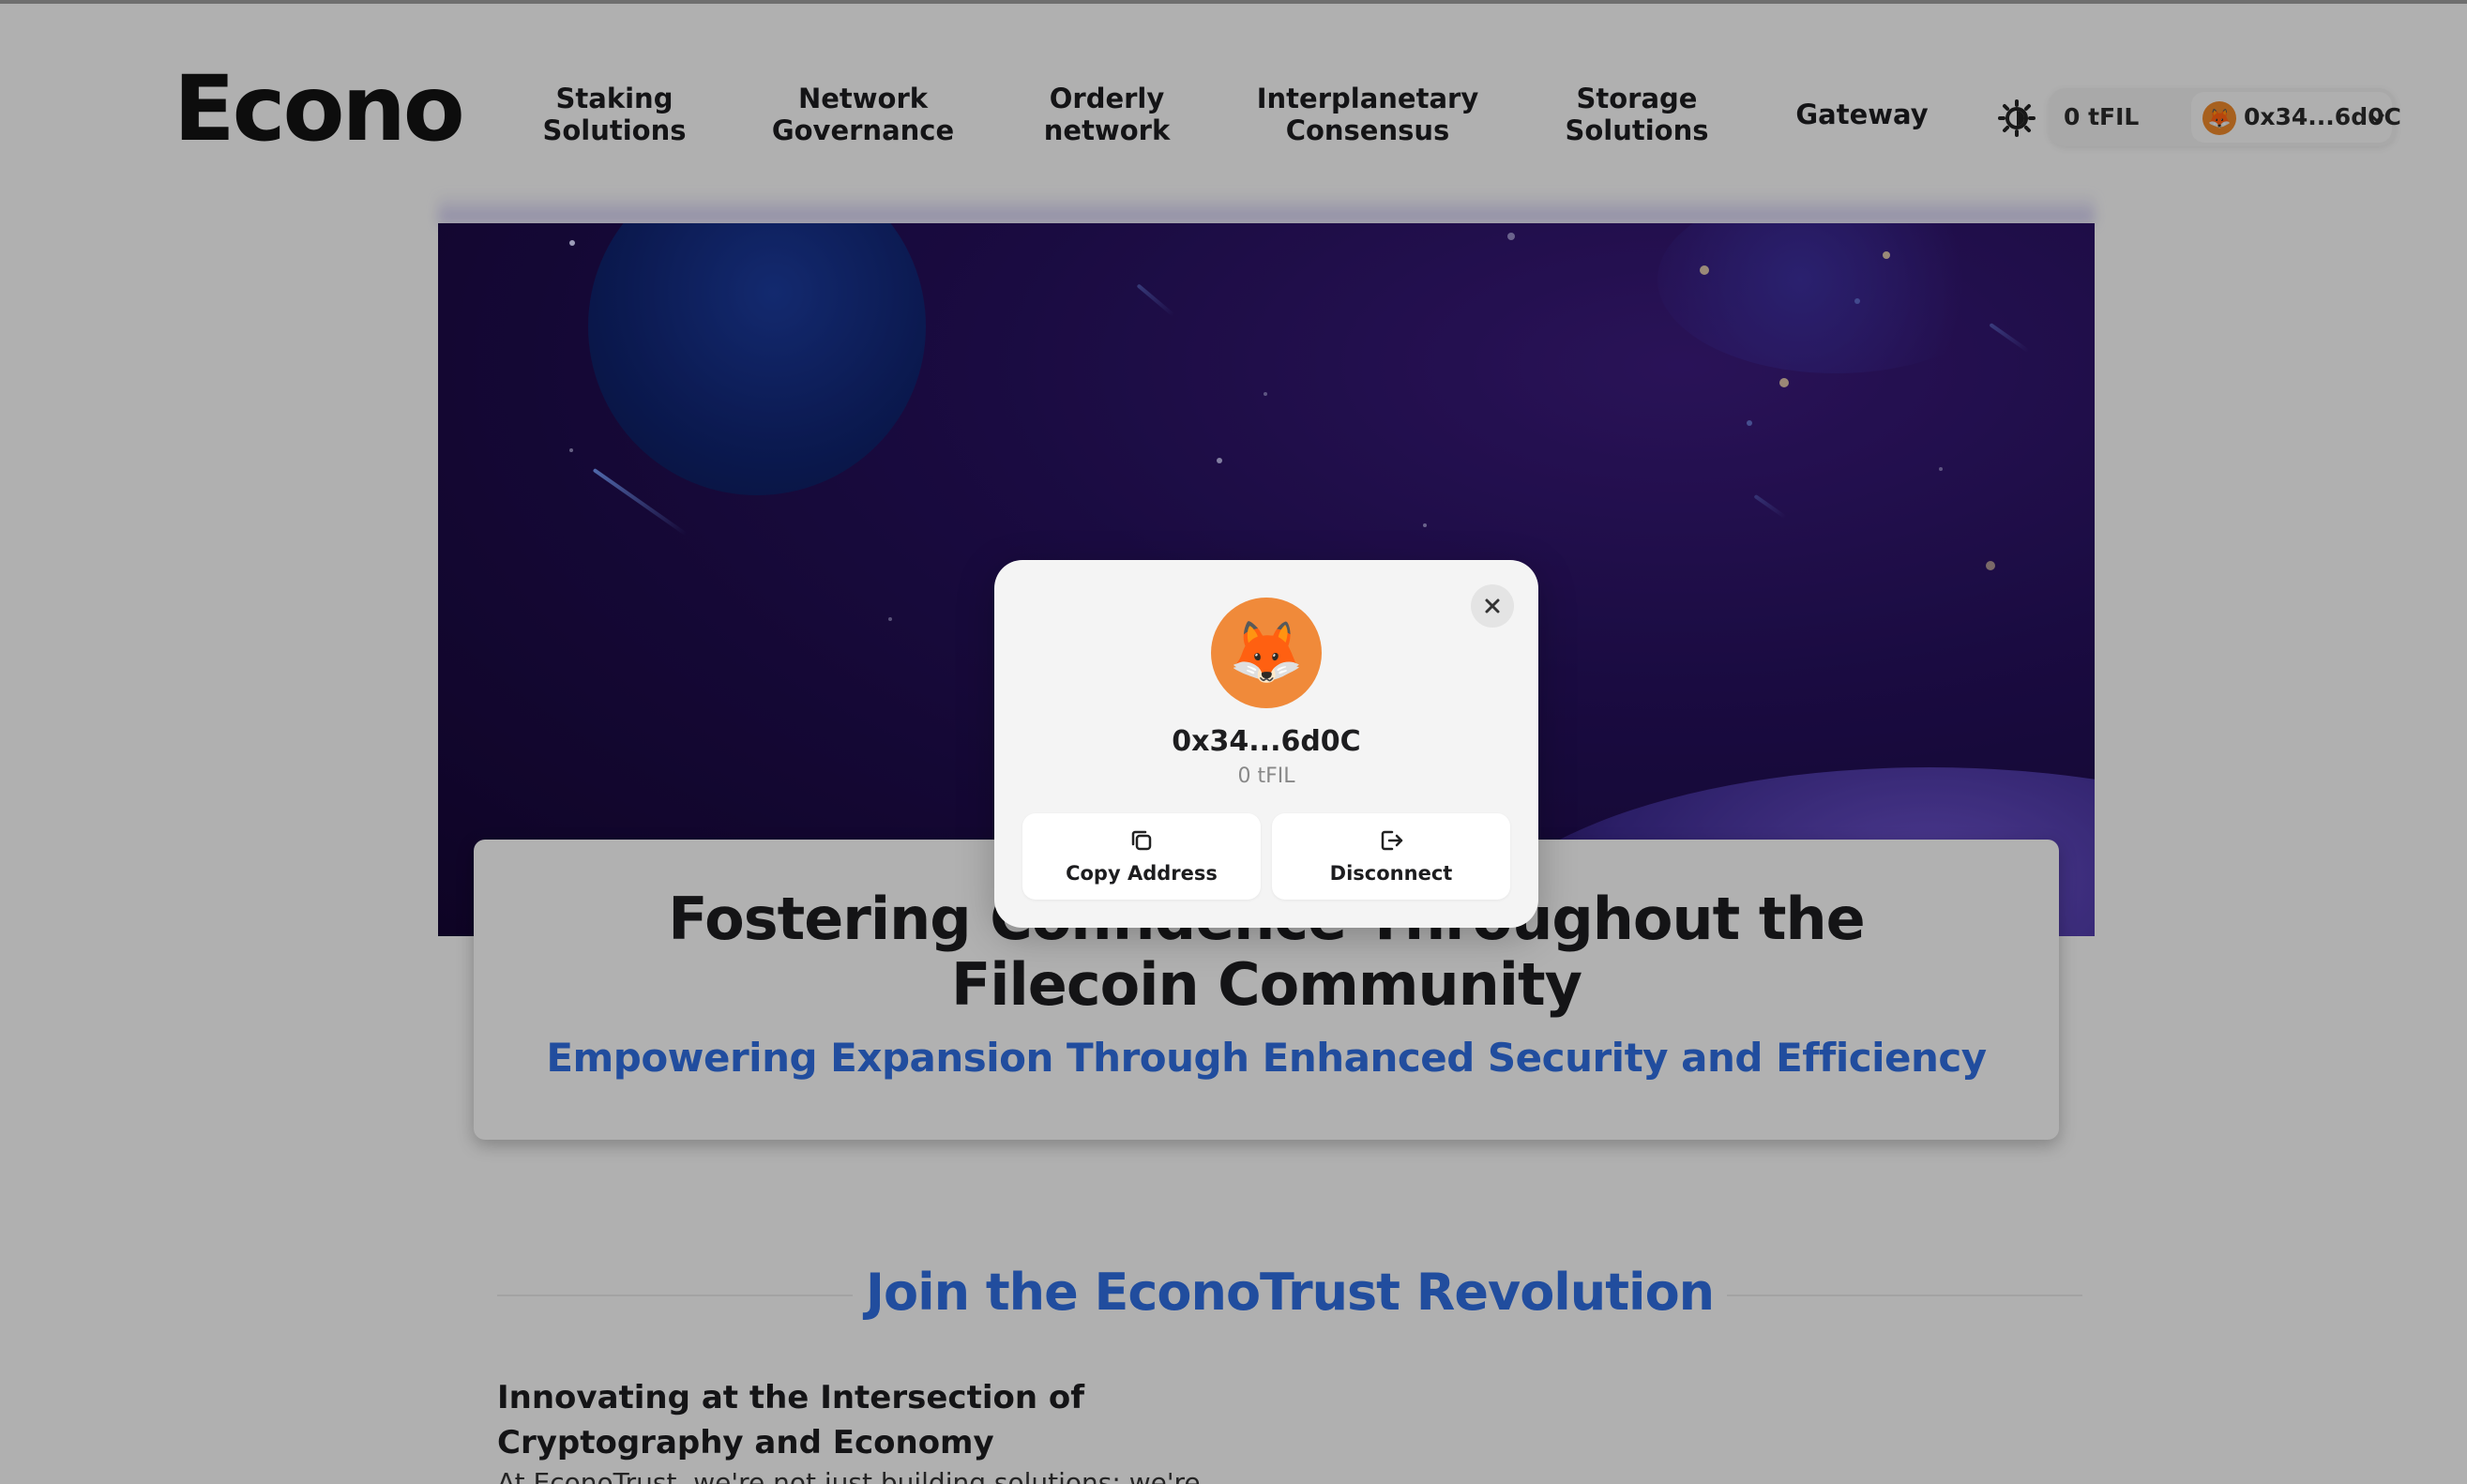  What do you see at coordinates (1141, 857) in the screenshot?
I see `copy-address-button: Copy Address` at bounding box center [1141, 857].